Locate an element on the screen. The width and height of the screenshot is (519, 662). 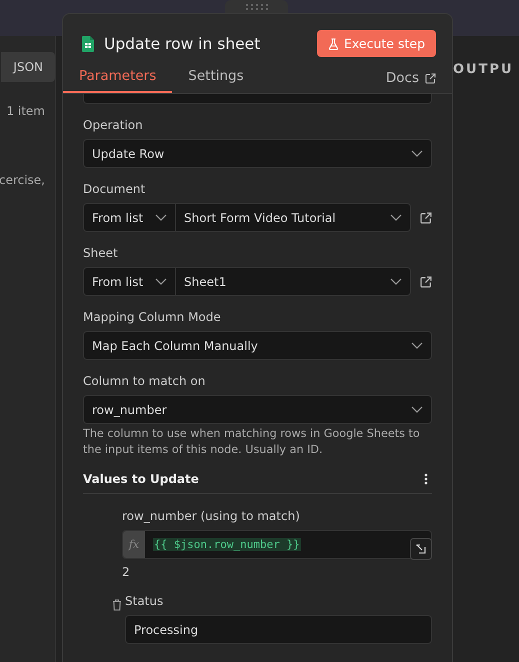
expression-code: {{ $json.row_number }} is located at coordinates (227, 544).